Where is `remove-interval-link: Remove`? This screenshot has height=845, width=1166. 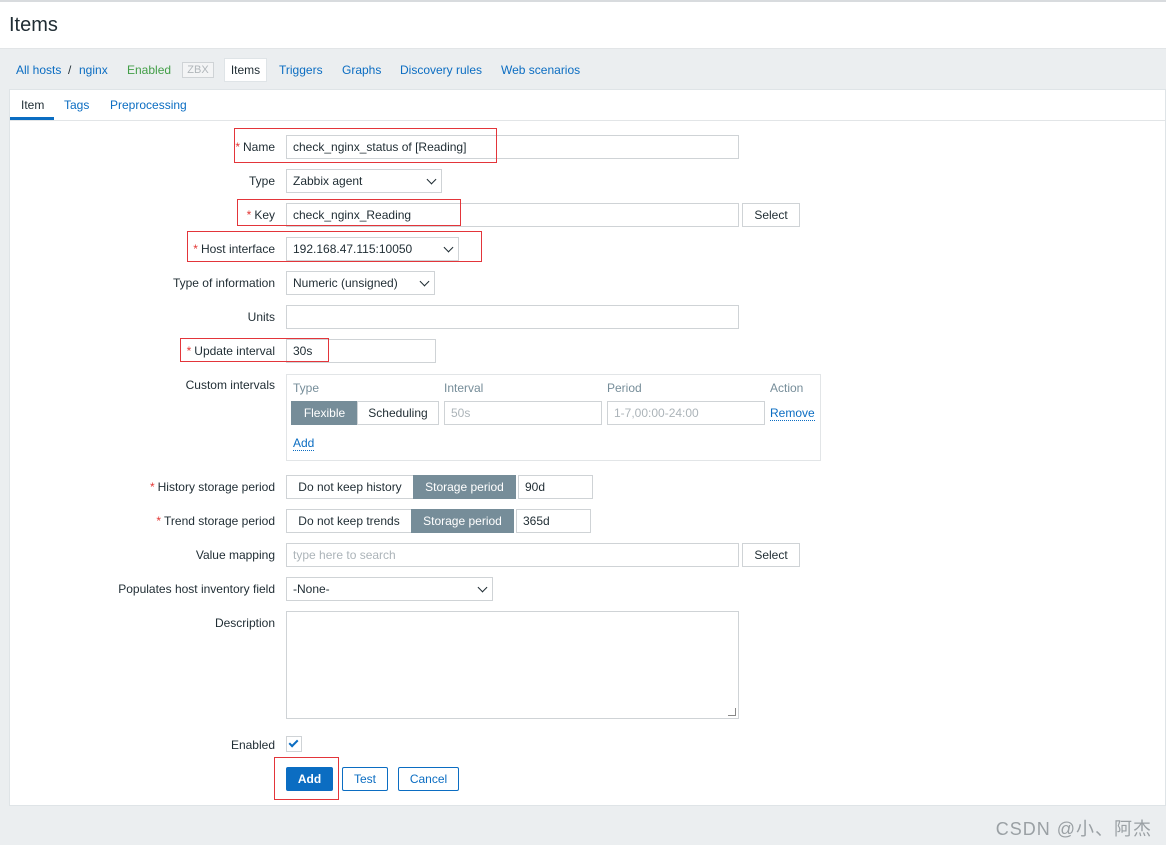 remove-interval-link: Remove is located at coordinates (792, 413).